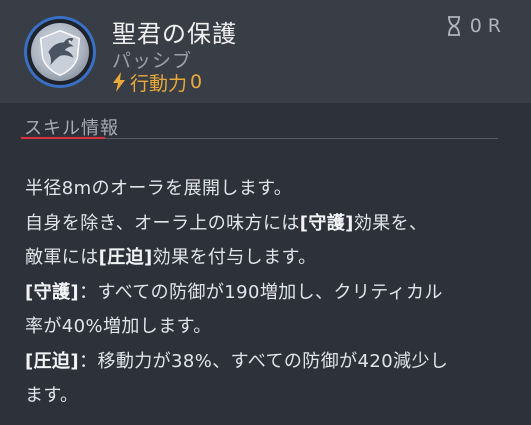 The height and width of the screenshot is (425, 531). I want to click on skill-portrait, so click(60, 52).